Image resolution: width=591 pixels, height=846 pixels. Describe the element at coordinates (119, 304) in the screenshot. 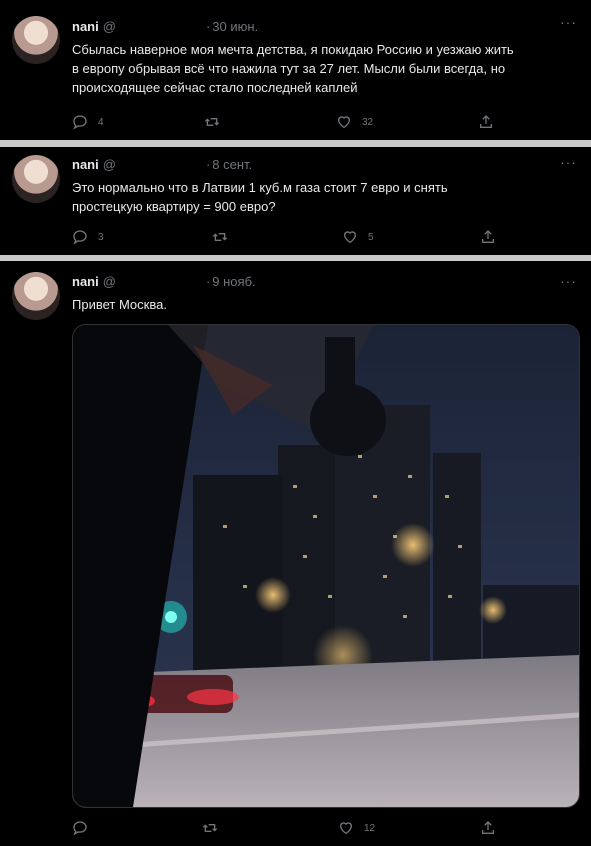

I see `tweet-text-line: Привет Москва.` at that location.